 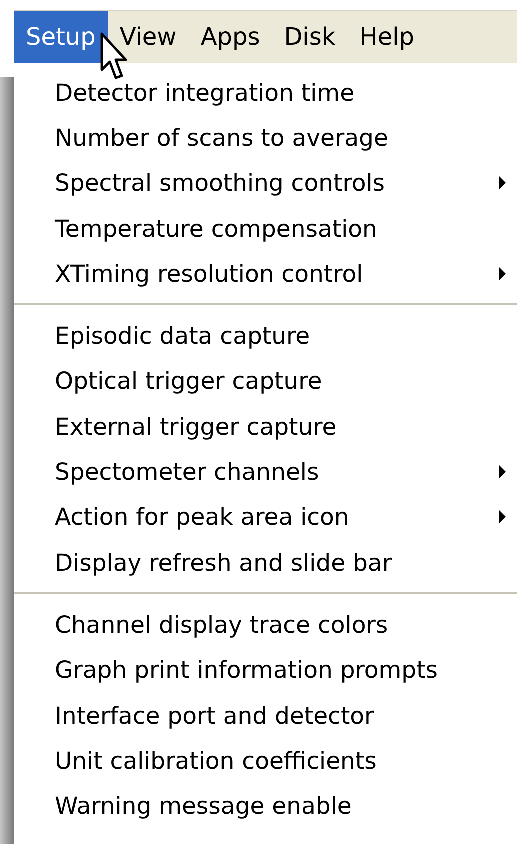 What do you see at coordinates (265, 381) in the screenshot?
I see `menu-item: Optical trigger capture` at bounding box center [265, 381].